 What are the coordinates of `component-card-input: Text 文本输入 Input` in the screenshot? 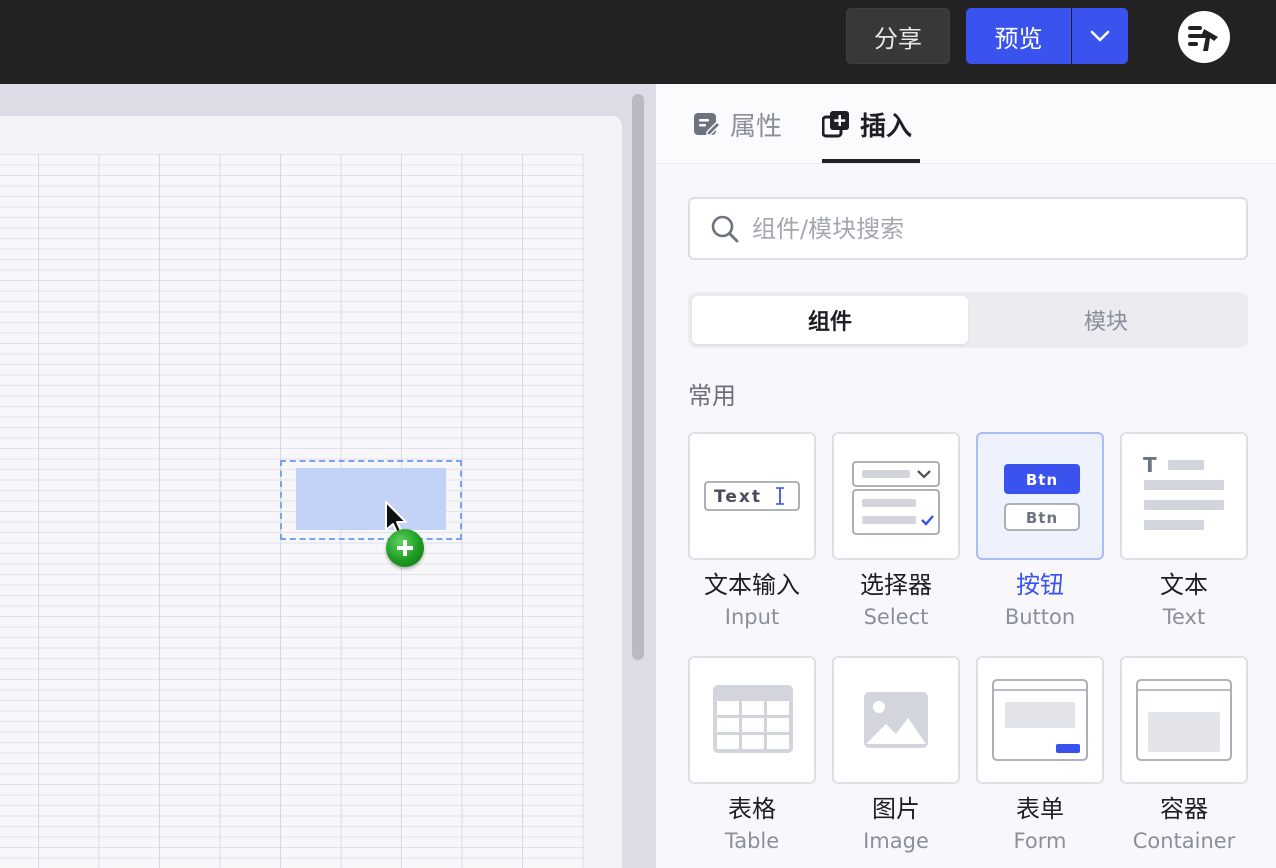 It's located at (752, 532).